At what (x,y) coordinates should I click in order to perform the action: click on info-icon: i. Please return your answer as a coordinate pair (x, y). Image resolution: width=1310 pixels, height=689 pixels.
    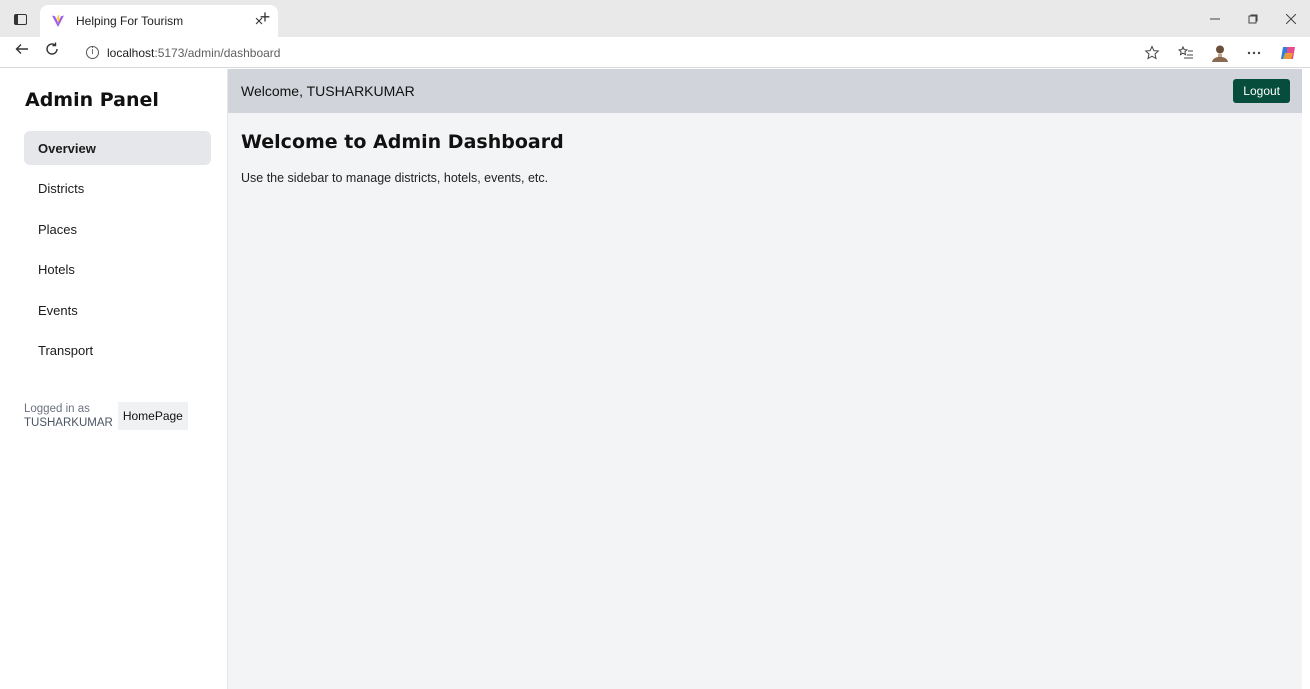
    Looking at the image, I should click on (92, 52).